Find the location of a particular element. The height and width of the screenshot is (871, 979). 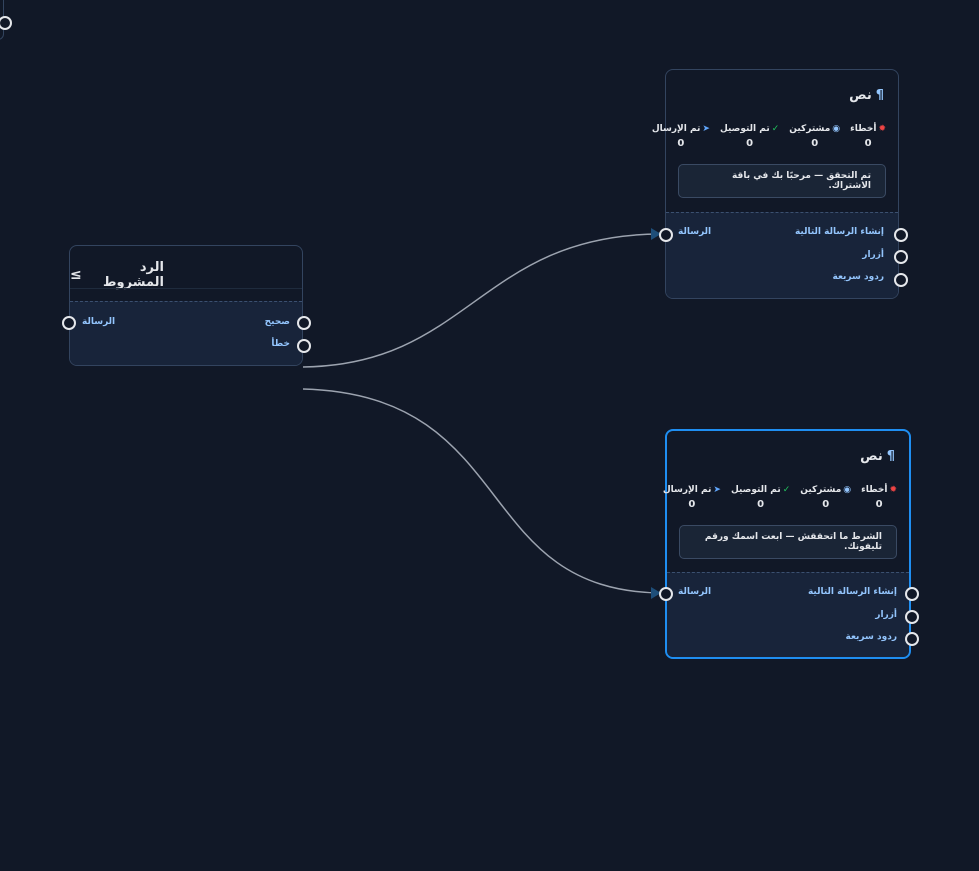

text-node-2-input-handle is located at coordinates (666, 594).